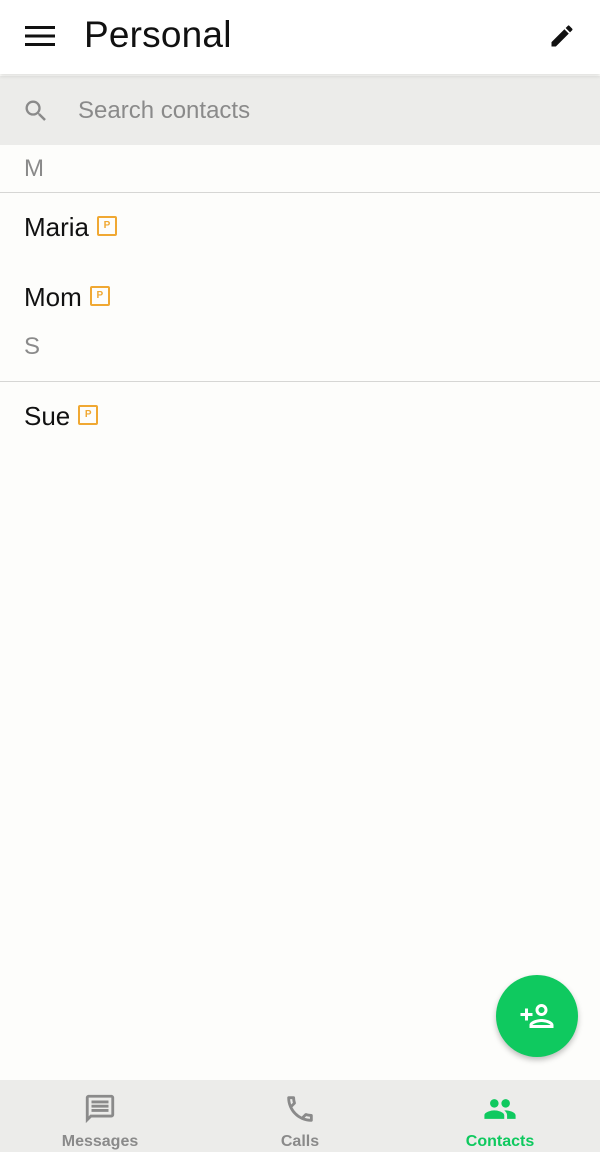  Describe the element at coordinates (32, 346) in the screenshot. I see `section-letter: S` at that location.